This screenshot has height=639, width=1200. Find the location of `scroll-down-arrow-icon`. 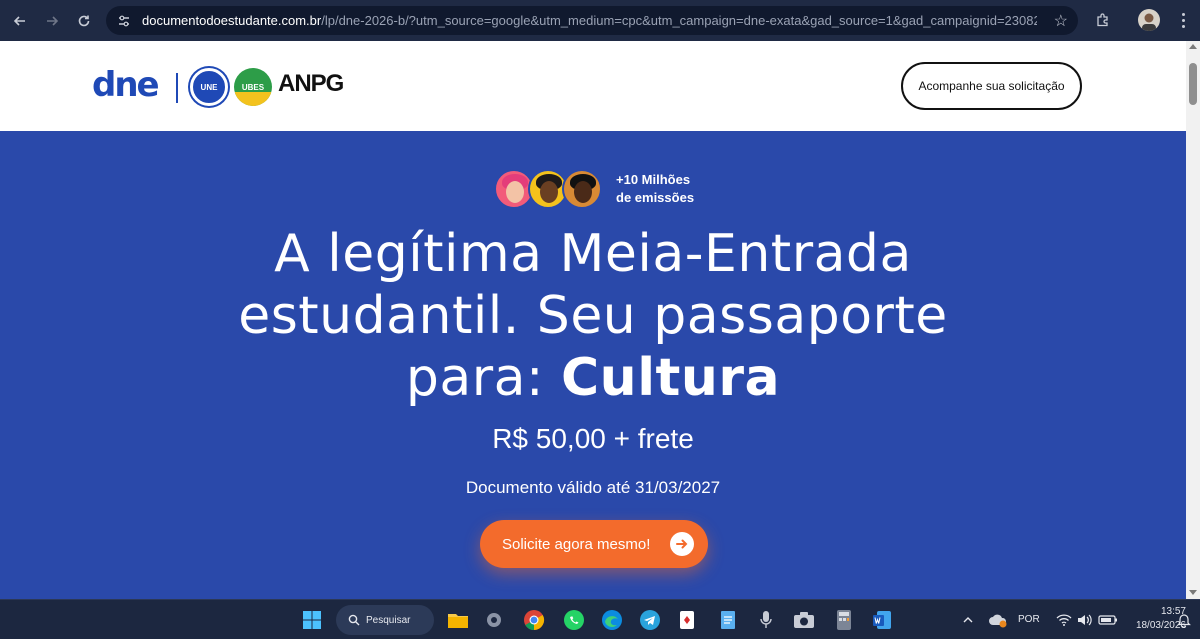

scroll-down-arrow-icon is located at coordinates (1193, 592).